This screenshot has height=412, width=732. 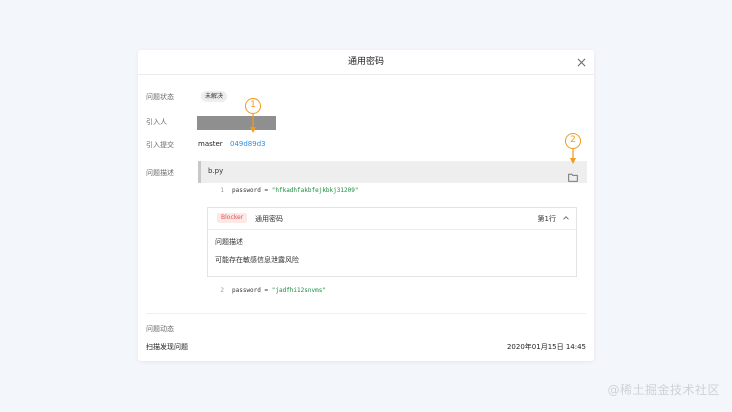 What do you see at coordinates (232, 218) in the screenshot?
I see `severity-badge: Blocker` at bounding box center [232, 218].